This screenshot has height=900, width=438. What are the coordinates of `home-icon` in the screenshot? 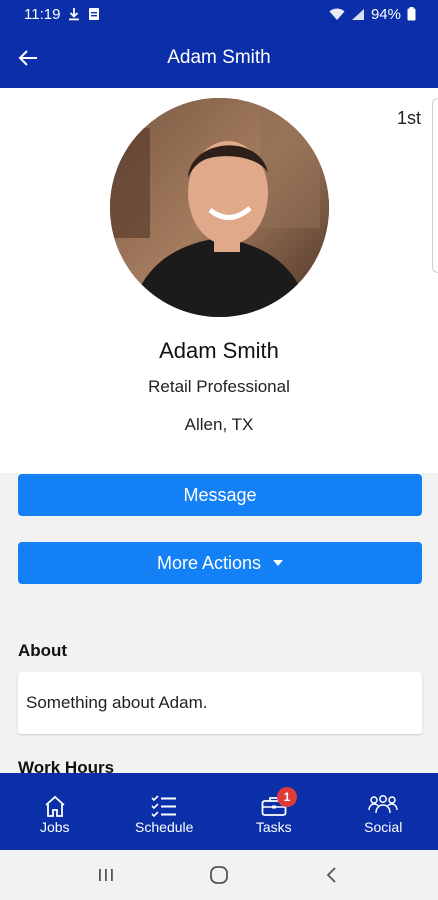 It's located at (55, 804).